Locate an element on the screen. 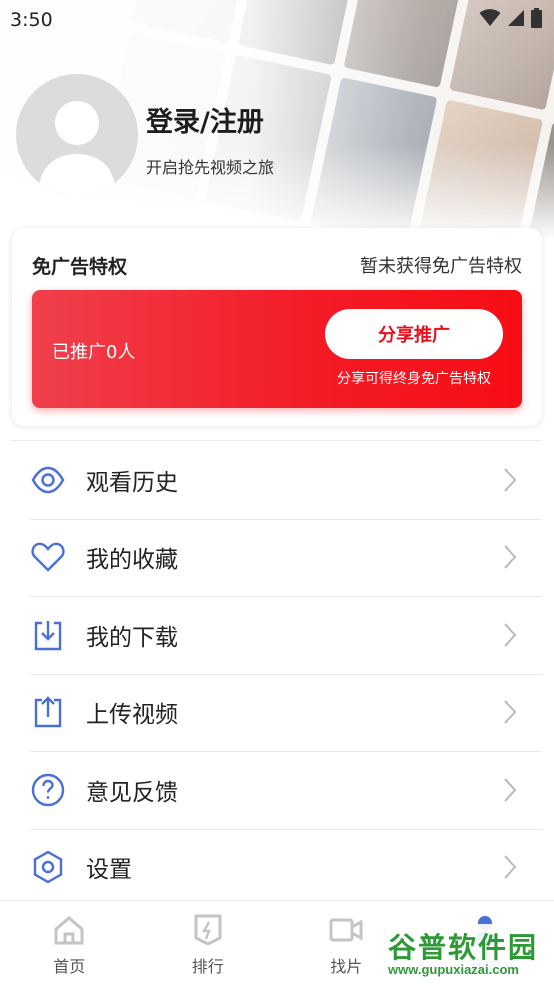 The width and height of the screenshot is (554, 984). status-bar: 3:50 is located at coordinates (277, 20).